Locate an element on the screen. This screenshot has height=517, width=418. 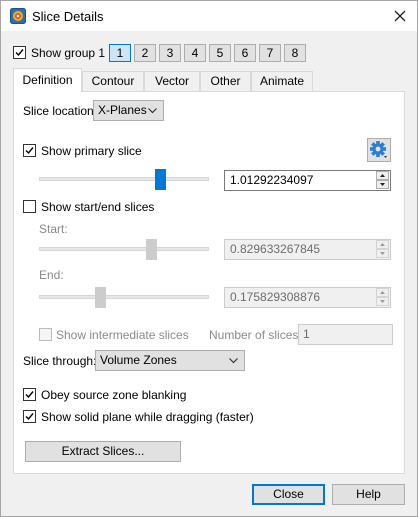
close-button: Close is located at coordinates (288, 494).